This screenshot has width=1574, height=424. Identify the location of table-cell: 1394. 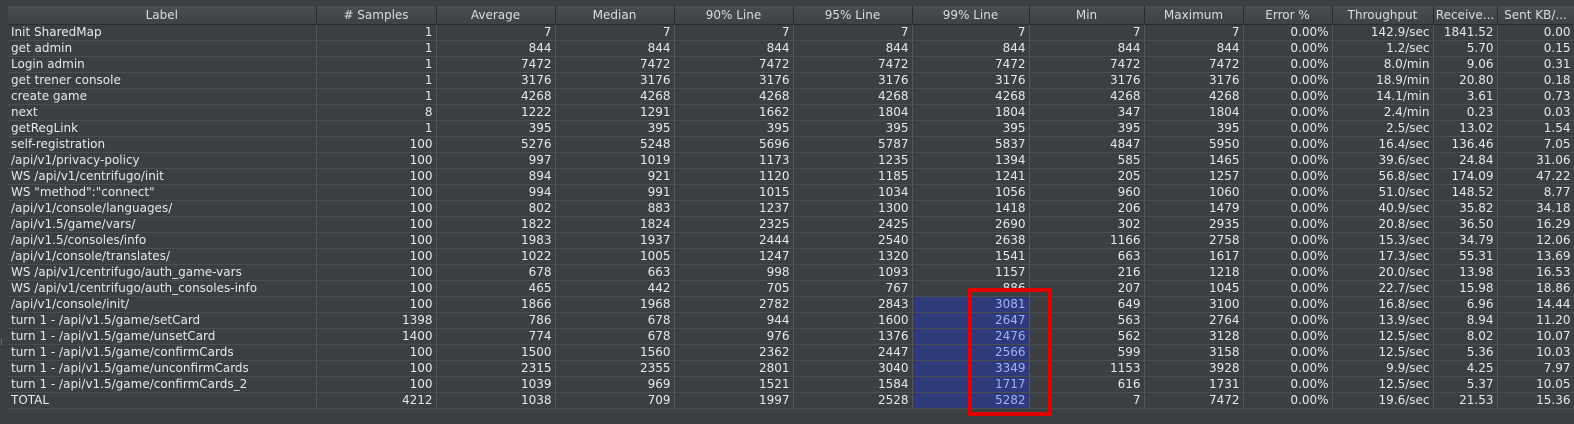
(971, 160).